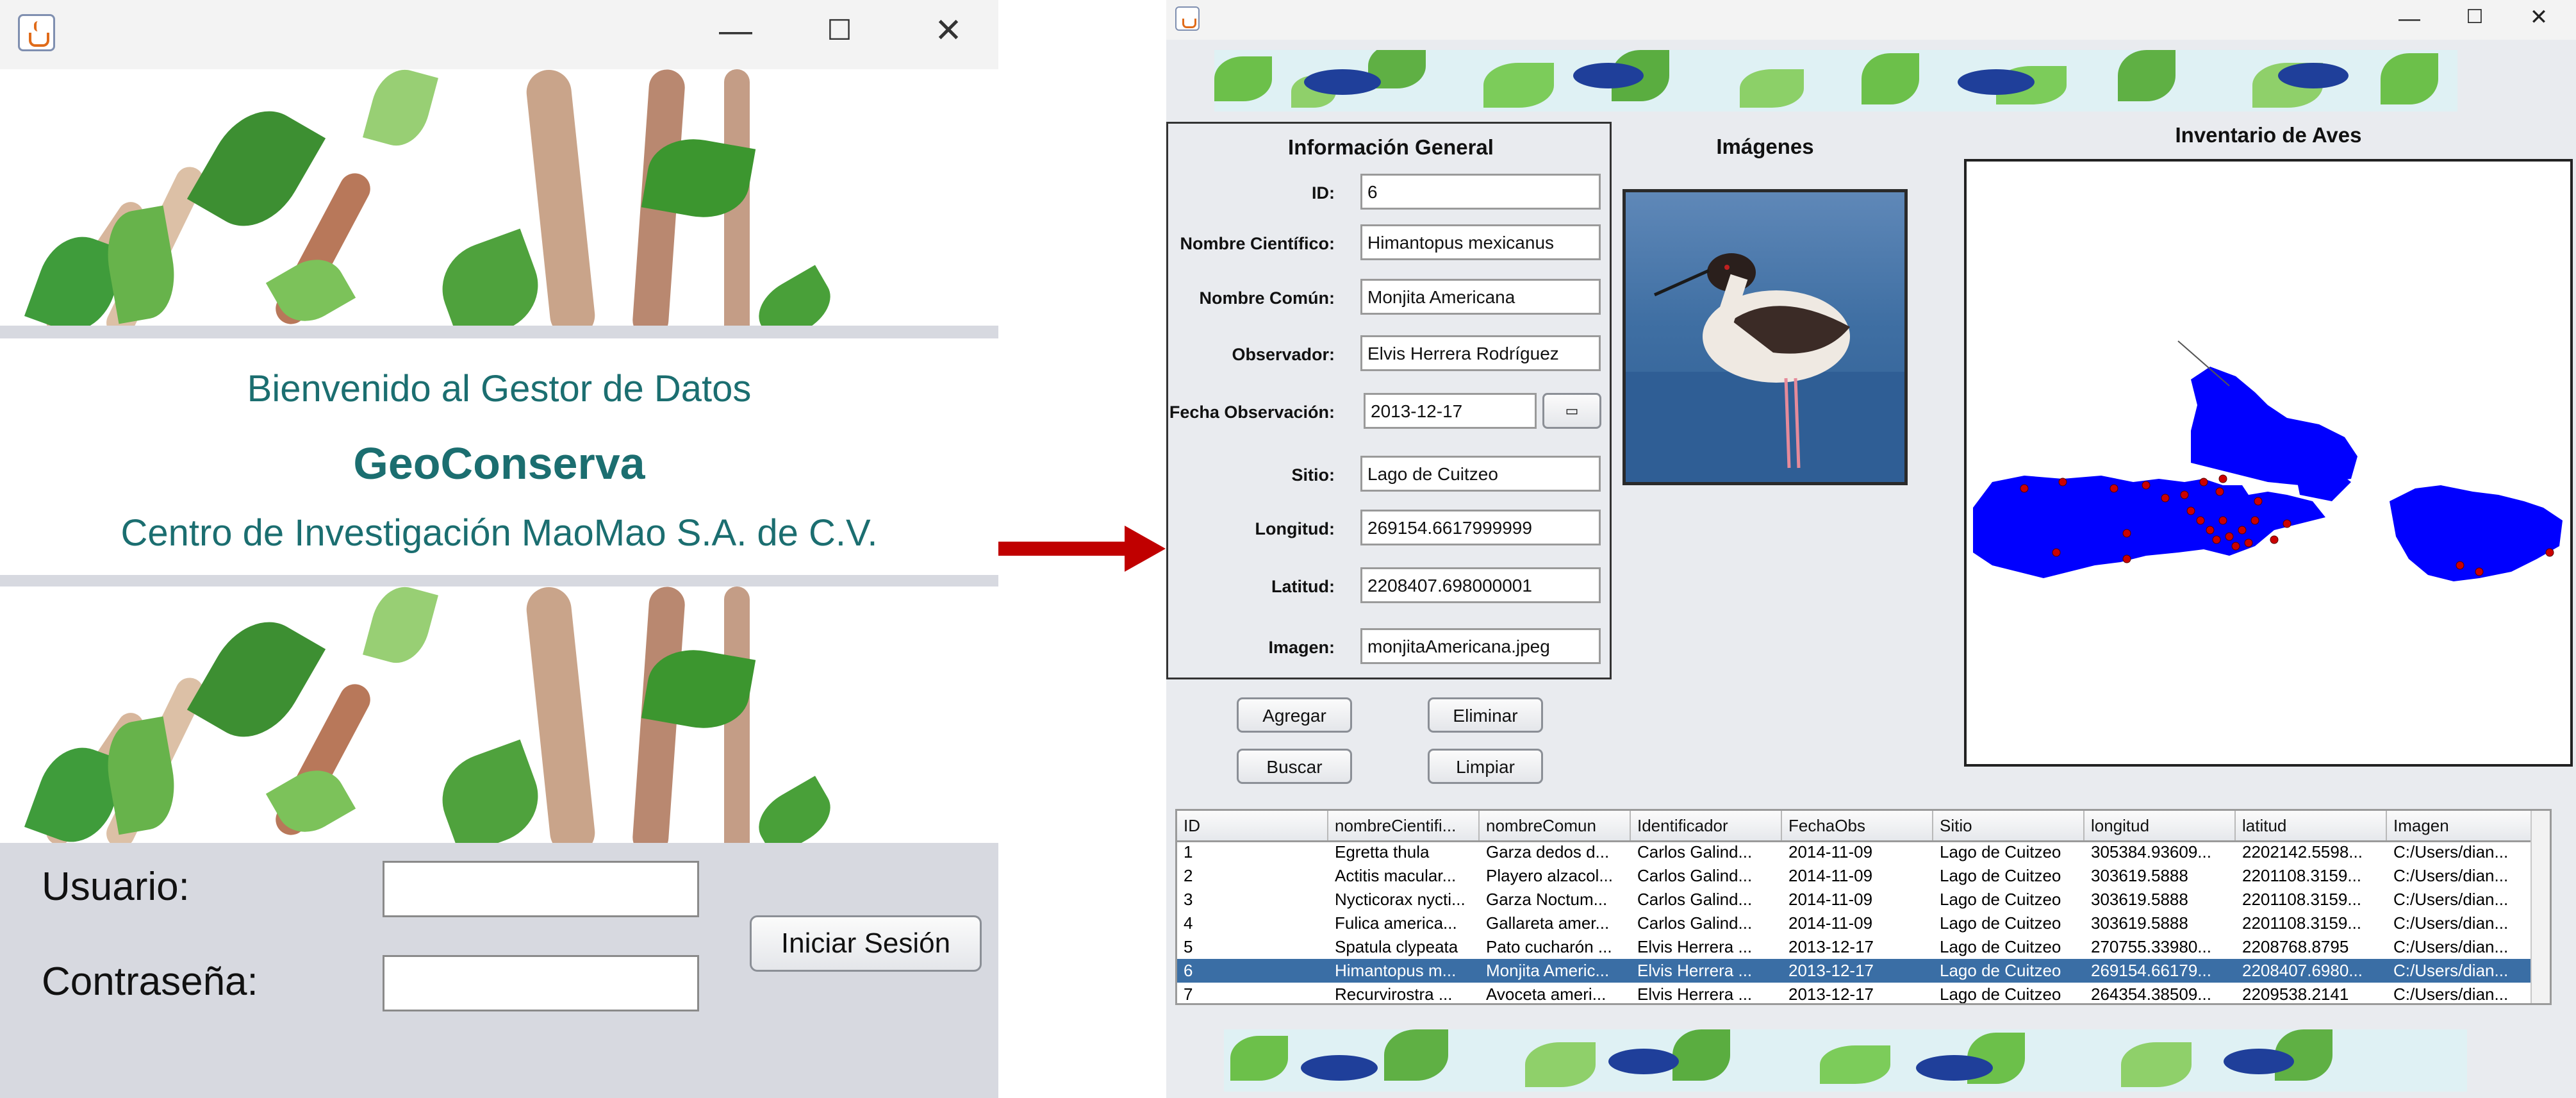  What do you see at coordinates (1301, 648) in the screenshot?
I see `image-label: Imagen:` at bounding box center [1301, 648].